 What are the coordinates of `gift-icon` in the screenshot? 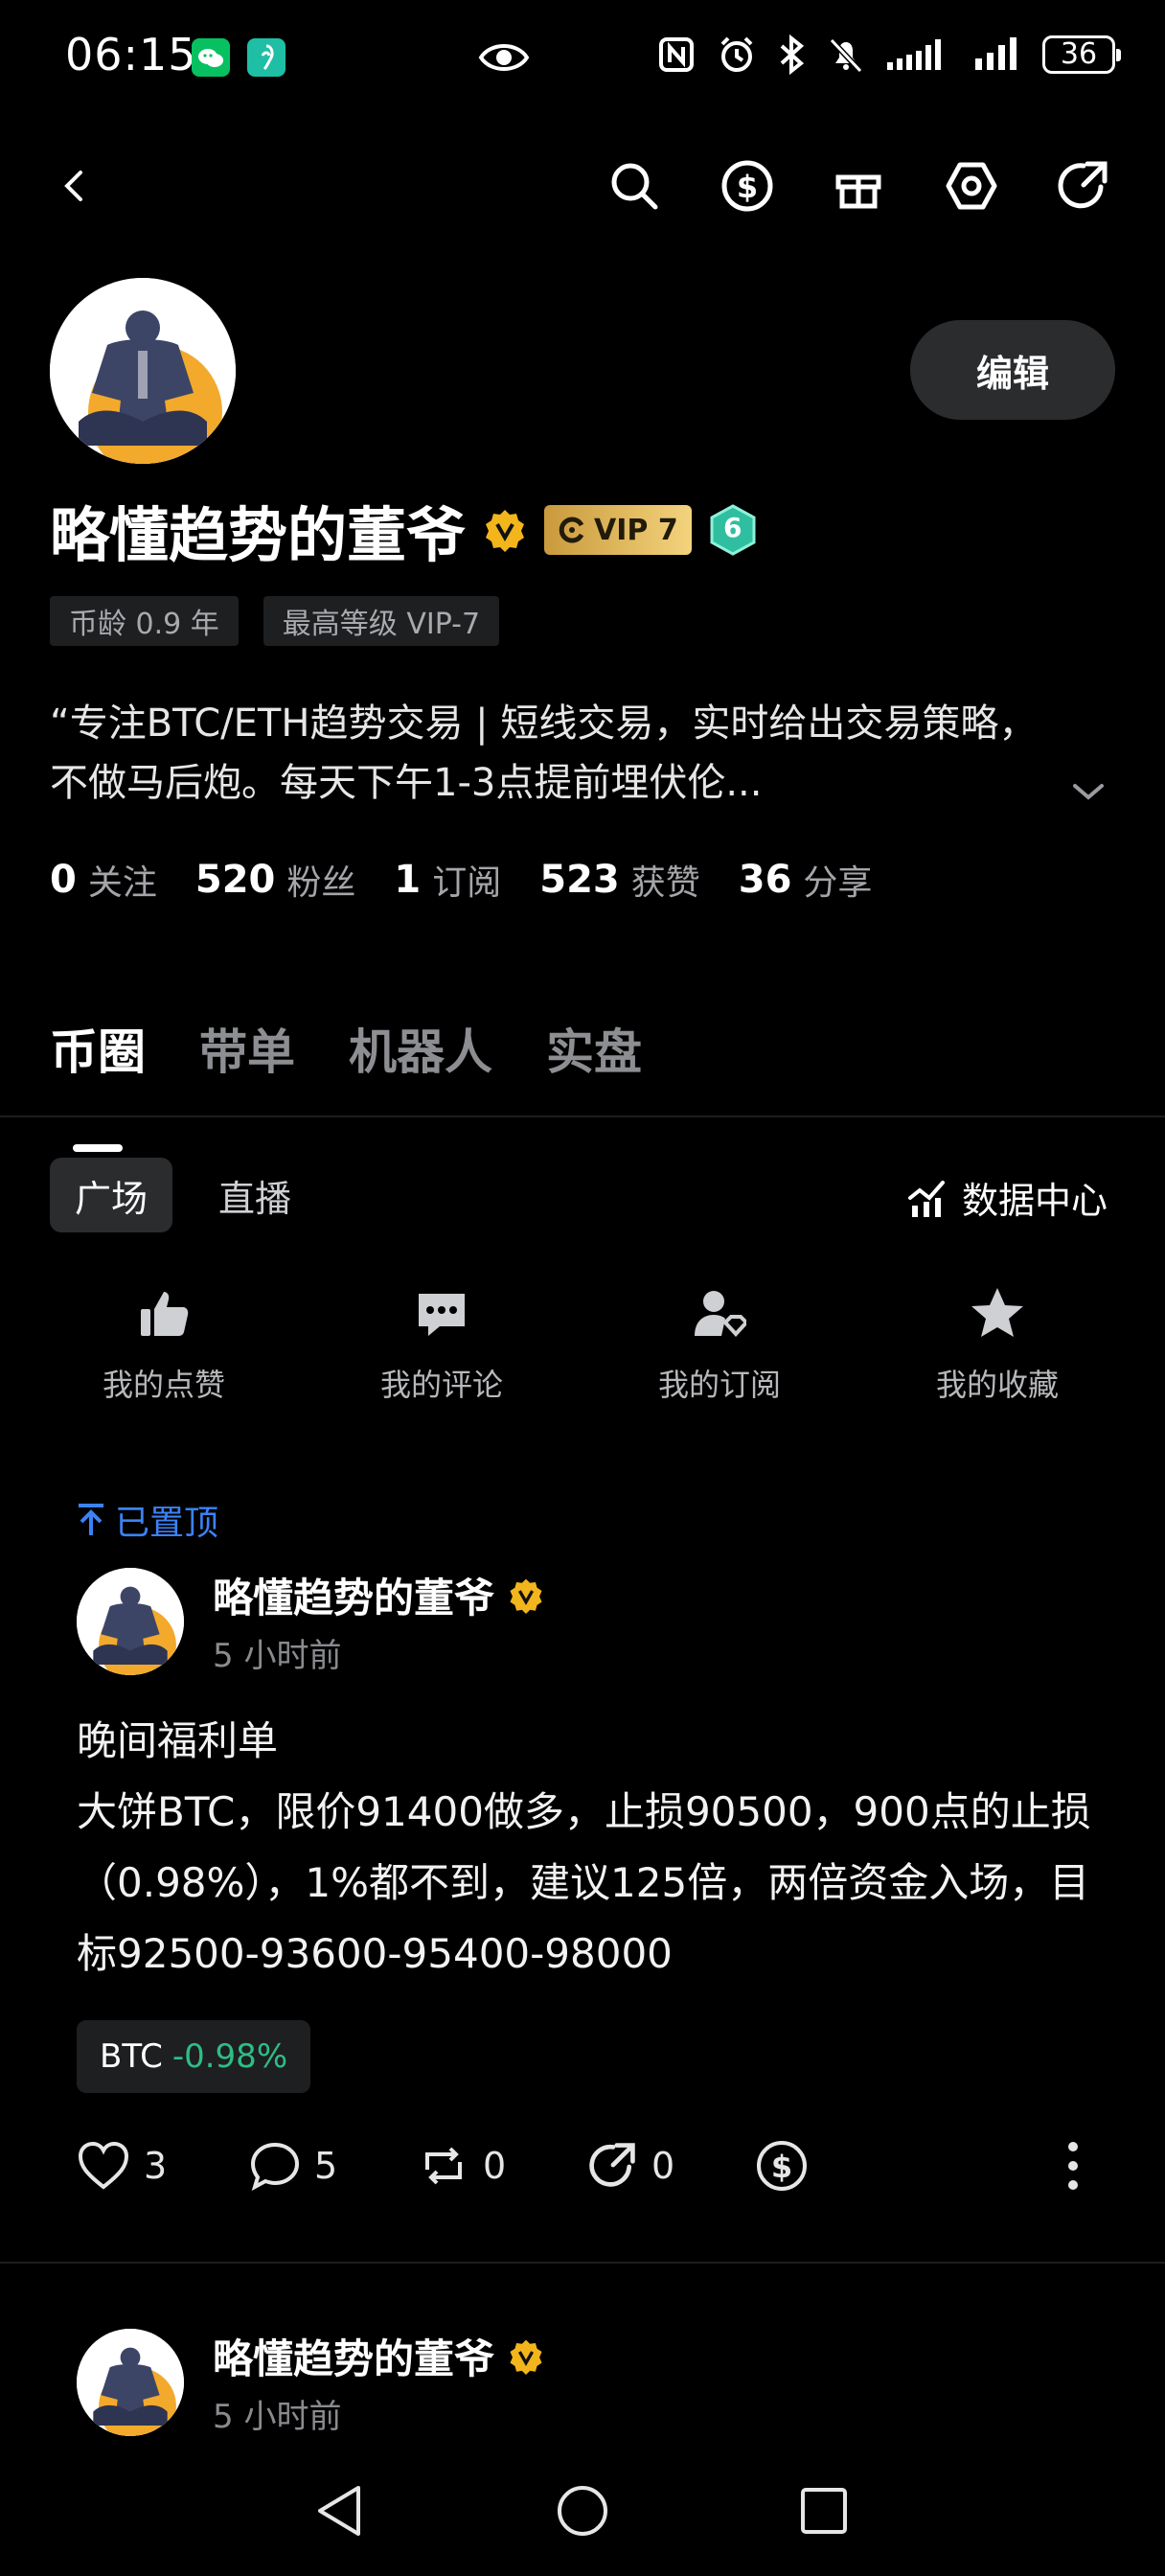 It's located at (859, 186).